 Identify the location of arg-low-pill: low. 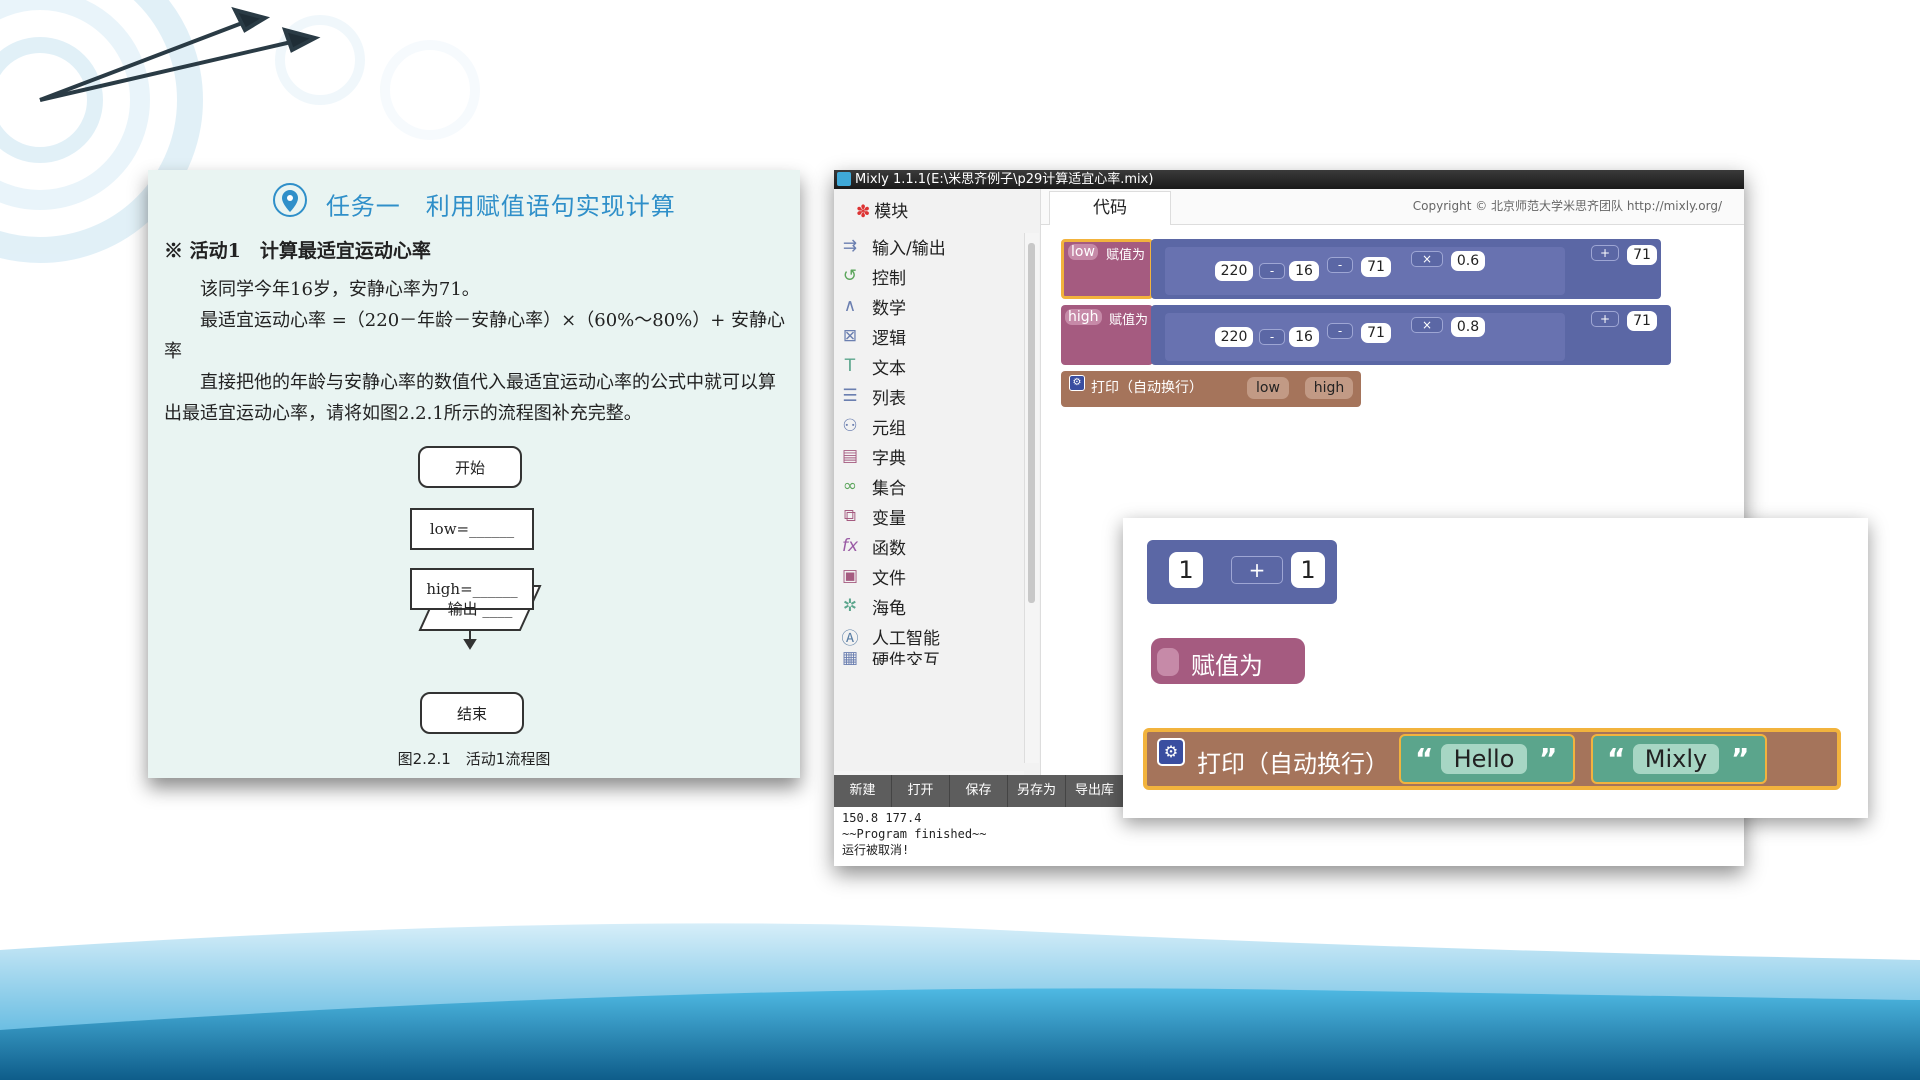
(1268, 388).